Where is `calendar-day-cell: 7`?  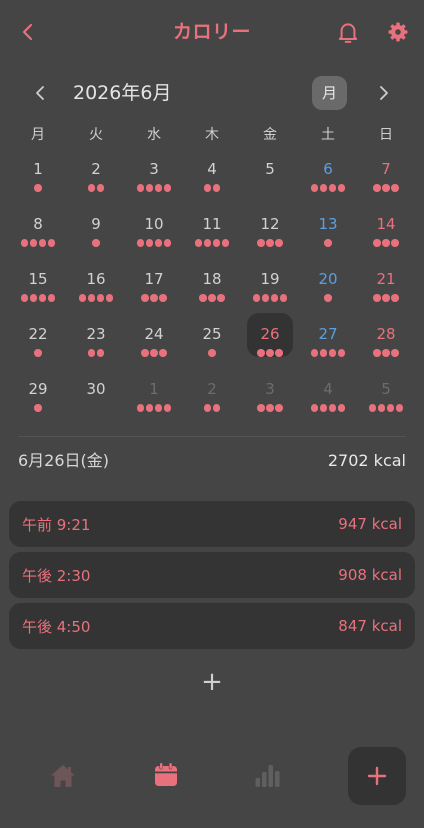 calendar-day-cell: 7 is located at coordinates (386, 177).